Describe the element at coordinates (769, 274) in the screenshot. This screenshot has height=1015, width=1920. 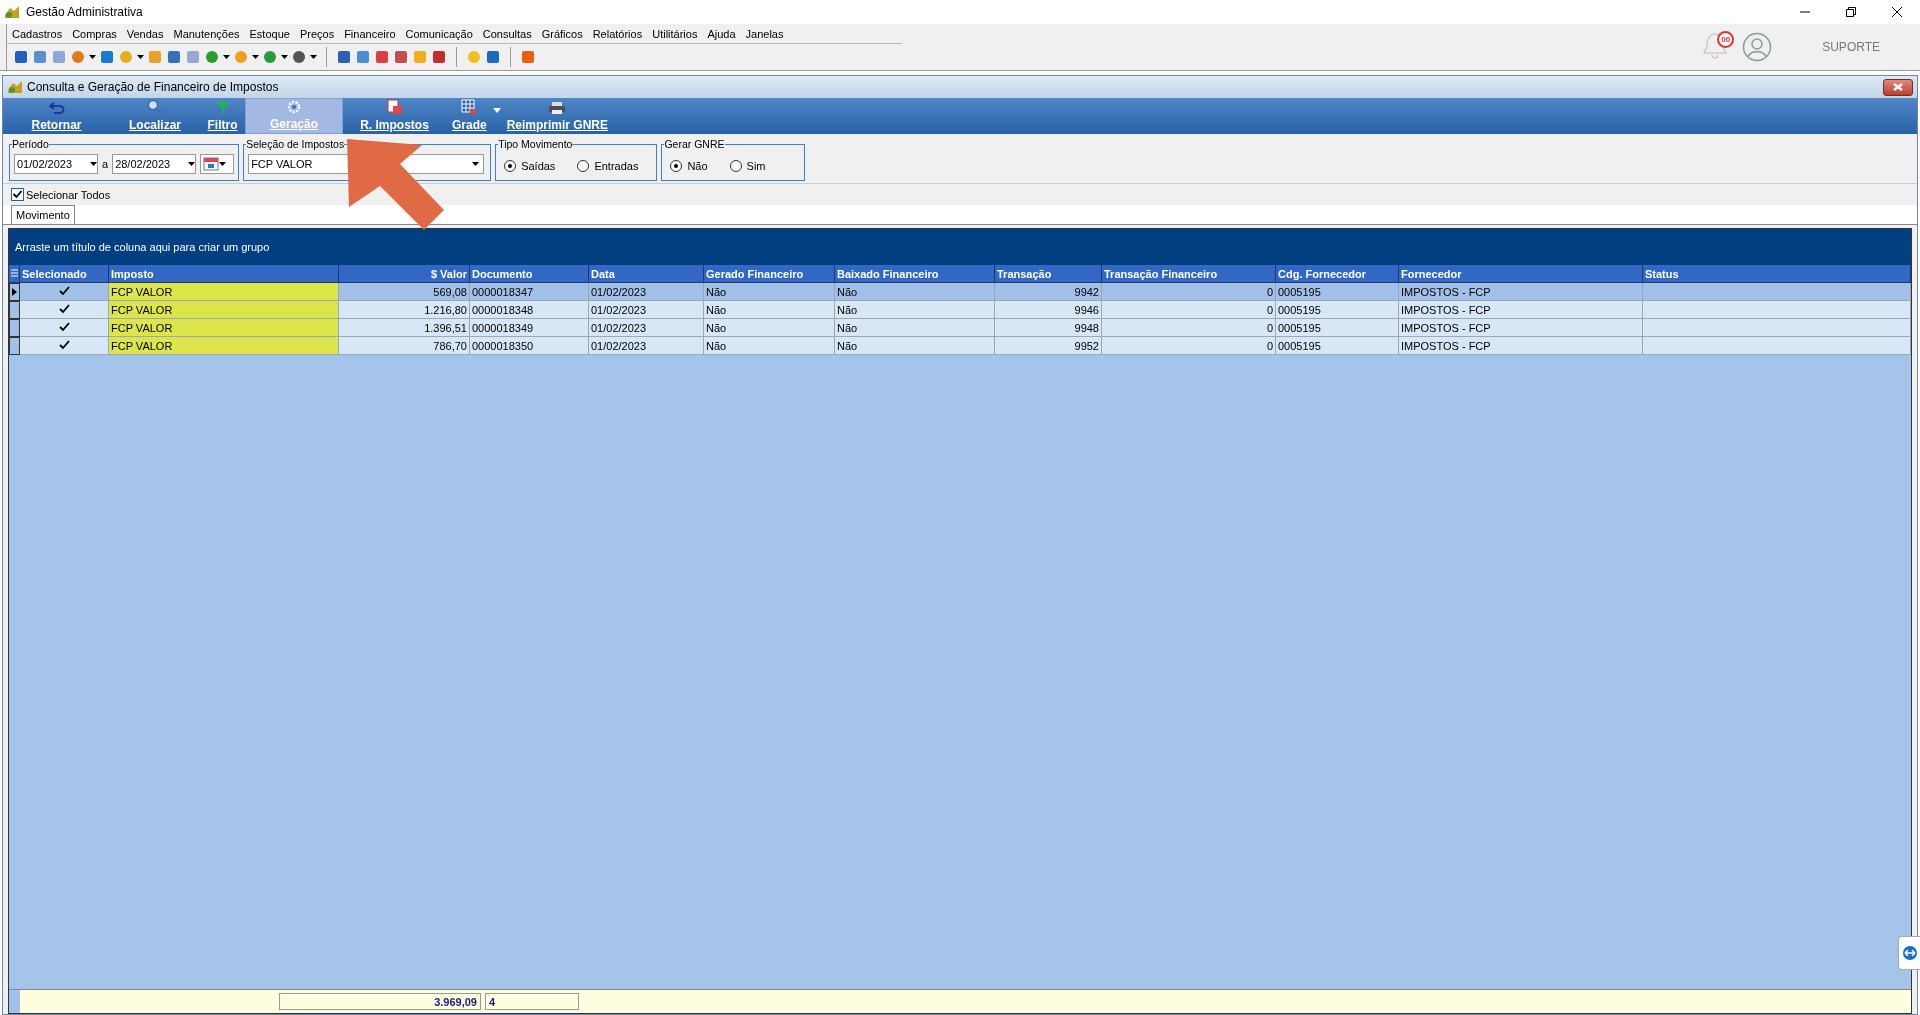
I see `column-header: Gerado Financeiro` at that location.